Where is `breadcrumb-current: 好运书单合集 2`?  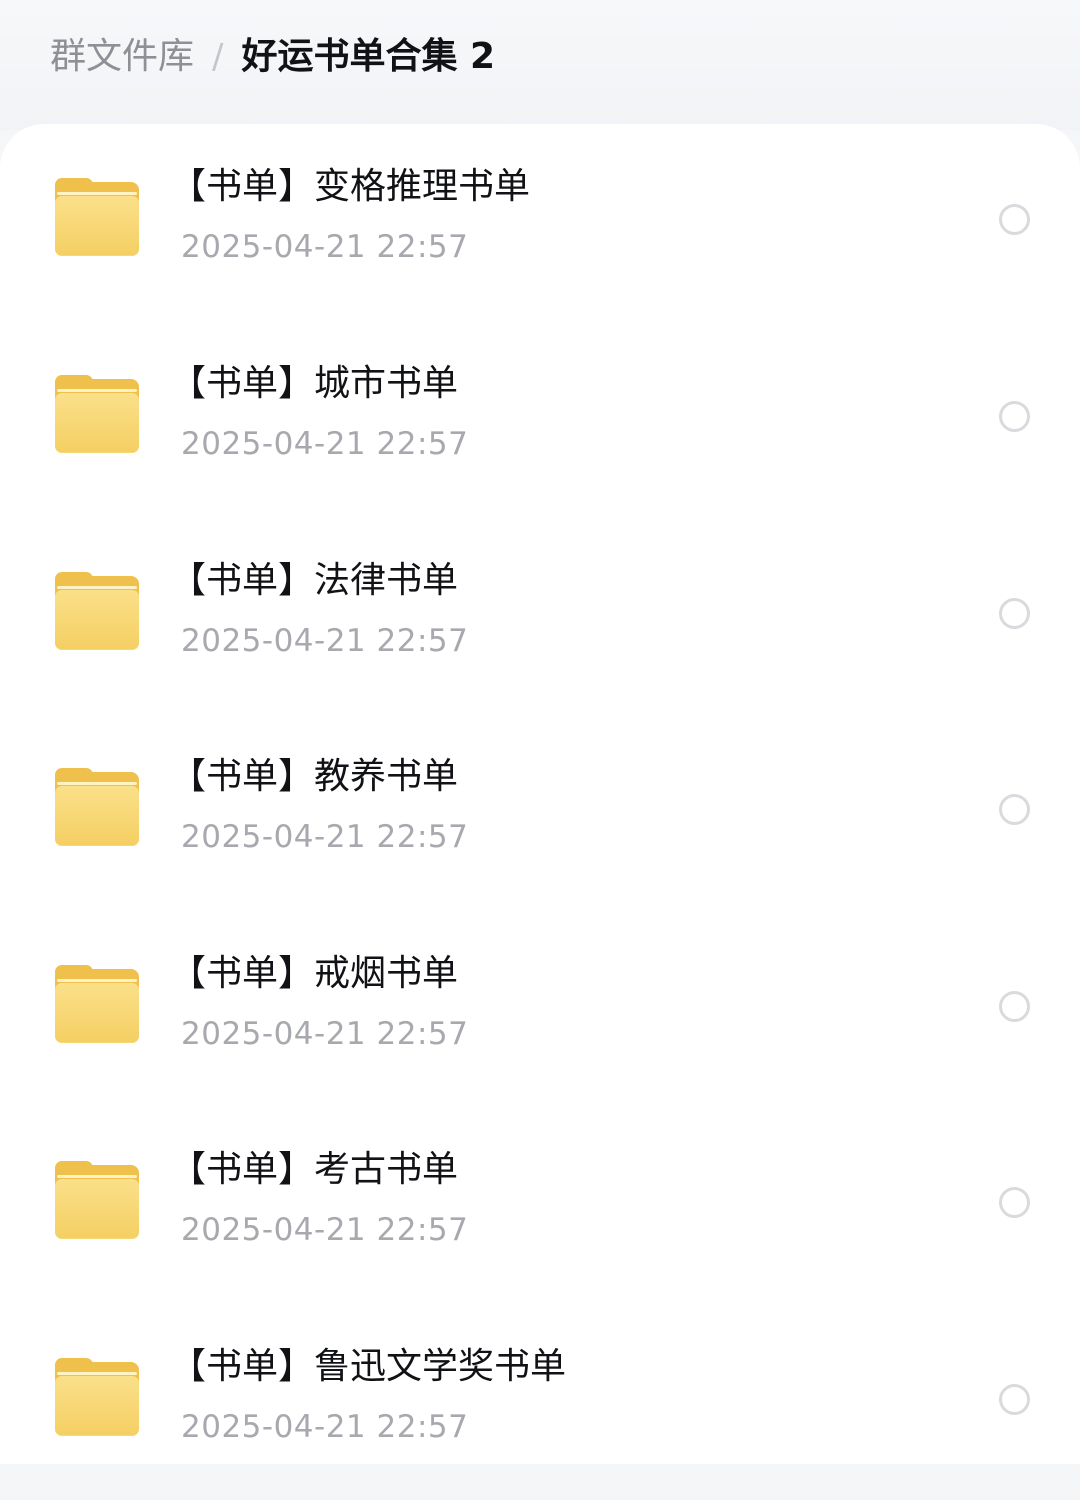 breadcrumb-current: 好运书单合集 2 is located at coordinates (368, 56).